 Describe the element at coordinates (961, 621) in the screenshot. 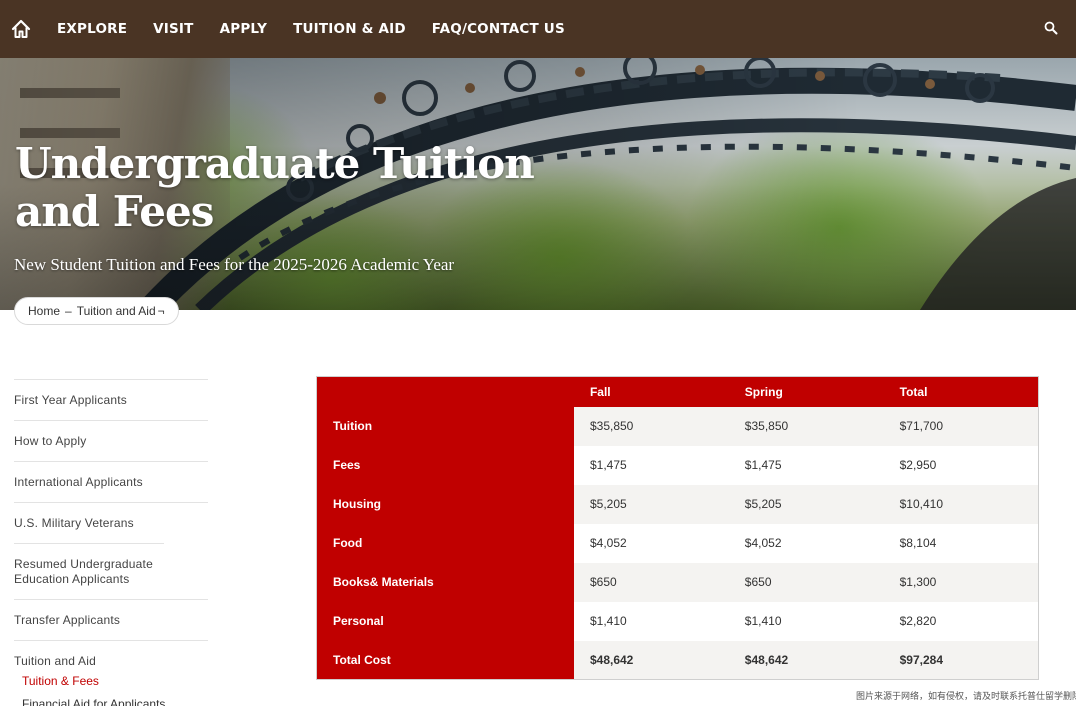

I see `cell-total: $2,820` at that location.